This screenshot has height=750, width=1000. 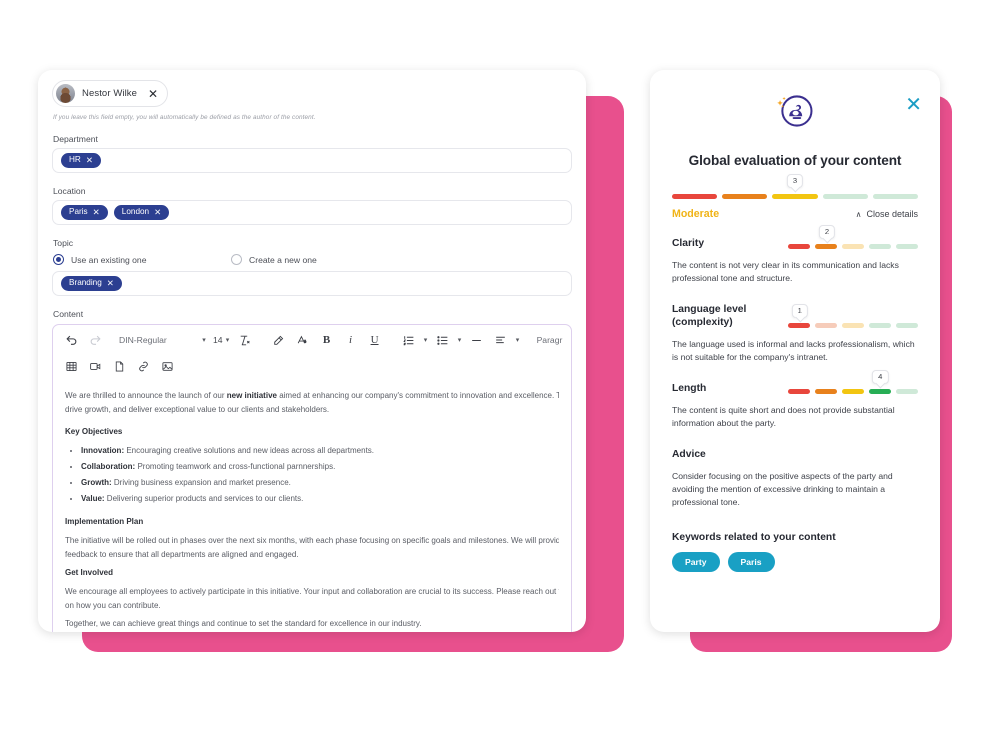 What do you see at coordinates (236, 259) in the screenshot?
I see `radio-indicator` at bounding box center [236, 259].